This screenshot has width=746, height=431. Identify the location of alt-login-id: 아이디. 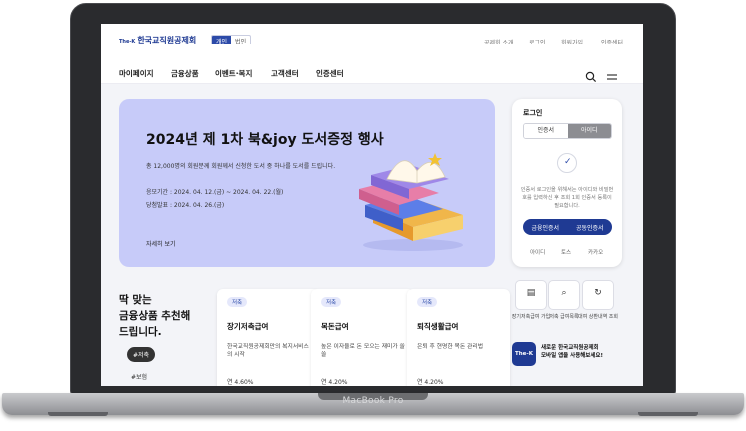
(537, 252).